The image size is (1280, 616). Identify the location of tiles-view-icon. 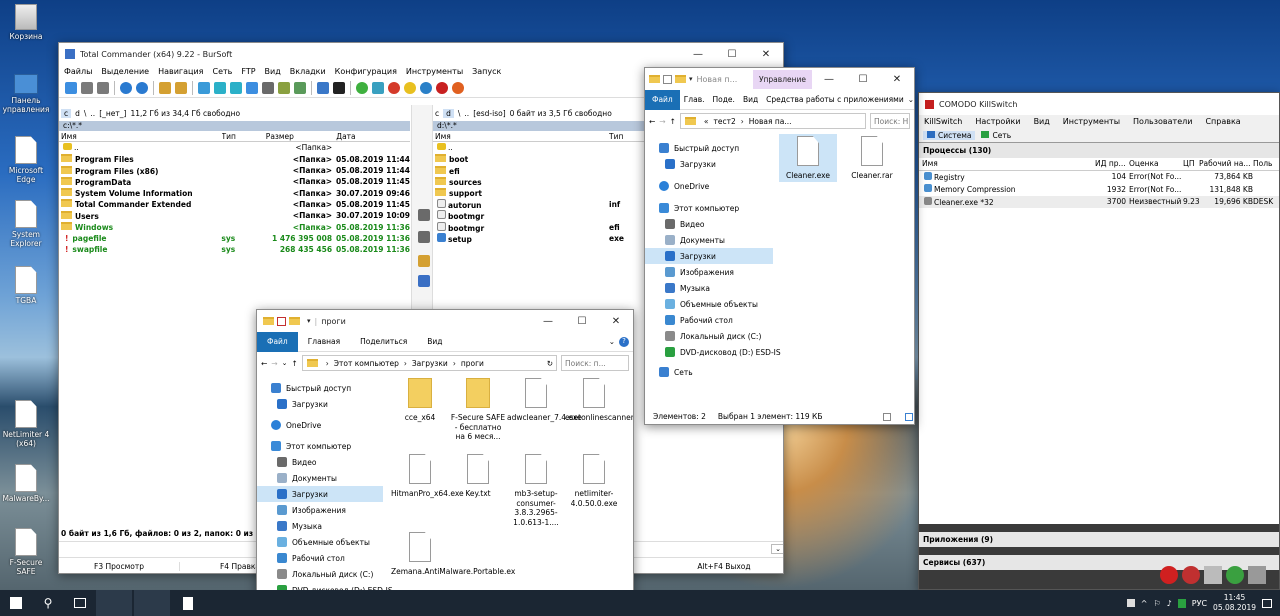
(909, 416).